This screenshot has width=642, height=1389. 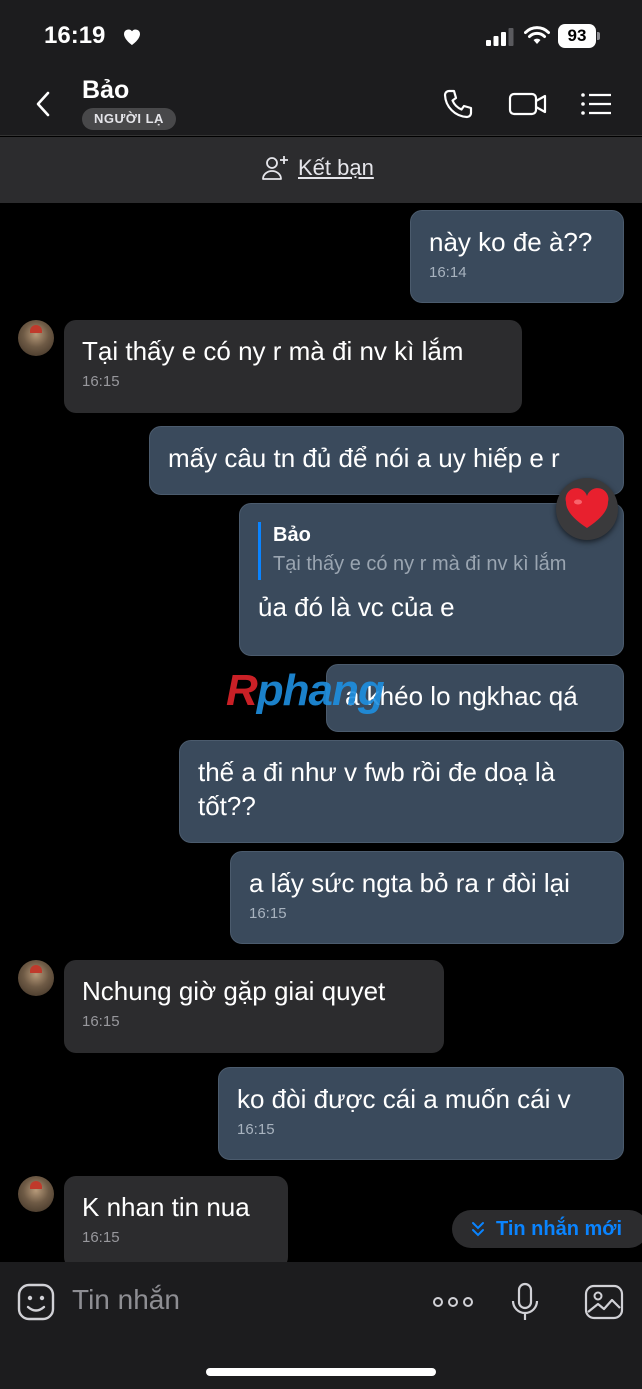 What do you see at coordinates (36, 1302) in the screenshot?
I see `sticker-icon` at bounding box center [36, 1302].